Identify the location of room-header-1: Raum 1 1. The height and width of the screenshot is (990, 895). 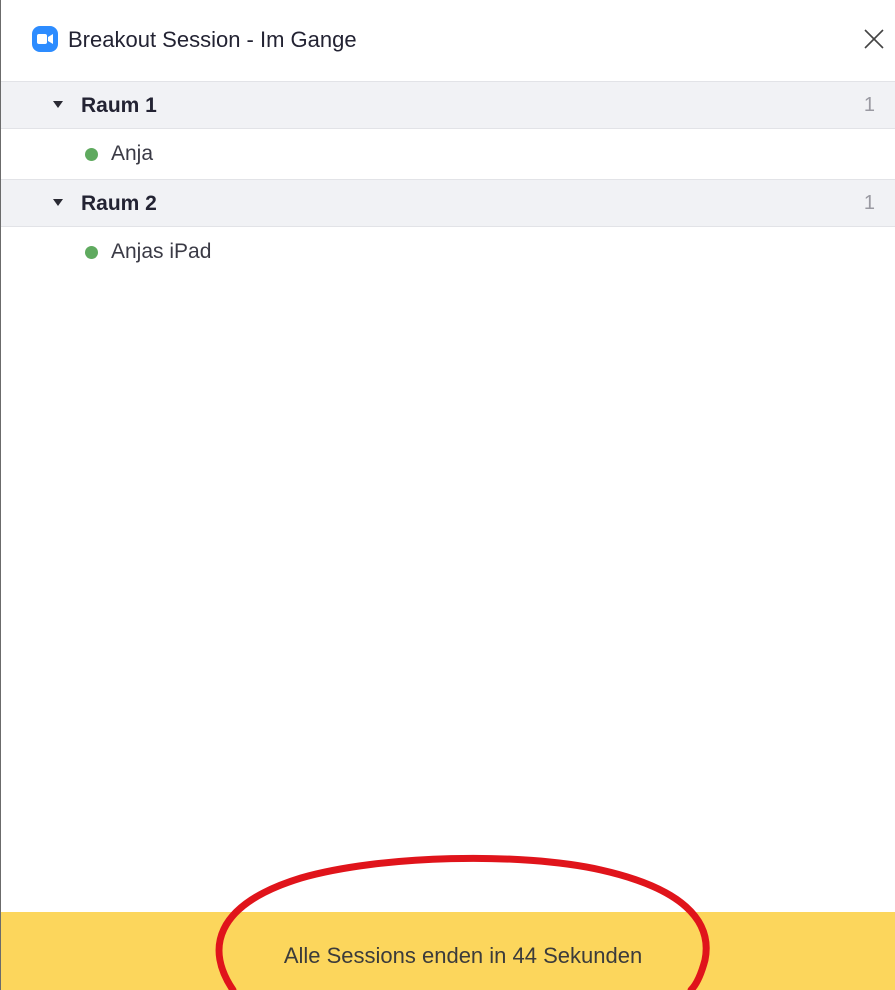
(448, 105).